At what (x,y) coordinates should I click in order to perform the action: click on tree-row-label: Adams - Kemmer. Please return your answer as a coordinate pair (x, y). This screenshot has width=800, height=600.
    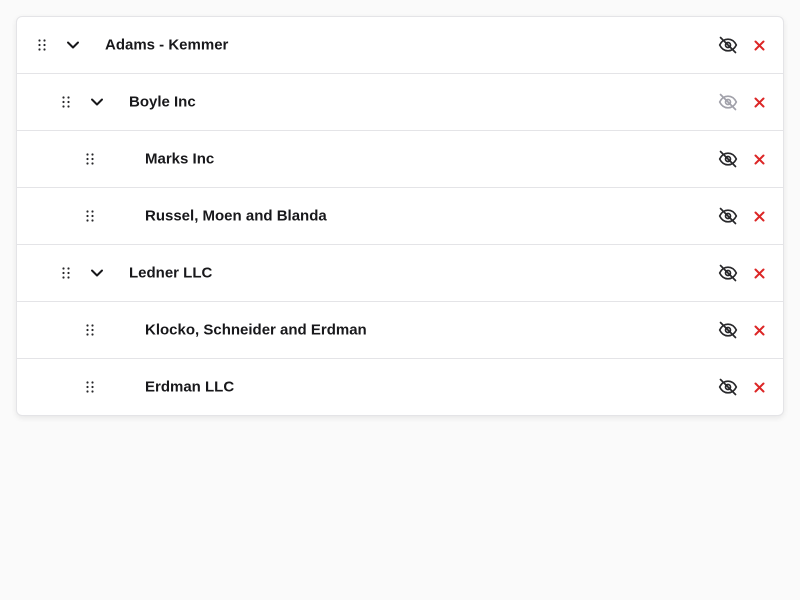
    Looking at the image, I should click on (167, 45).